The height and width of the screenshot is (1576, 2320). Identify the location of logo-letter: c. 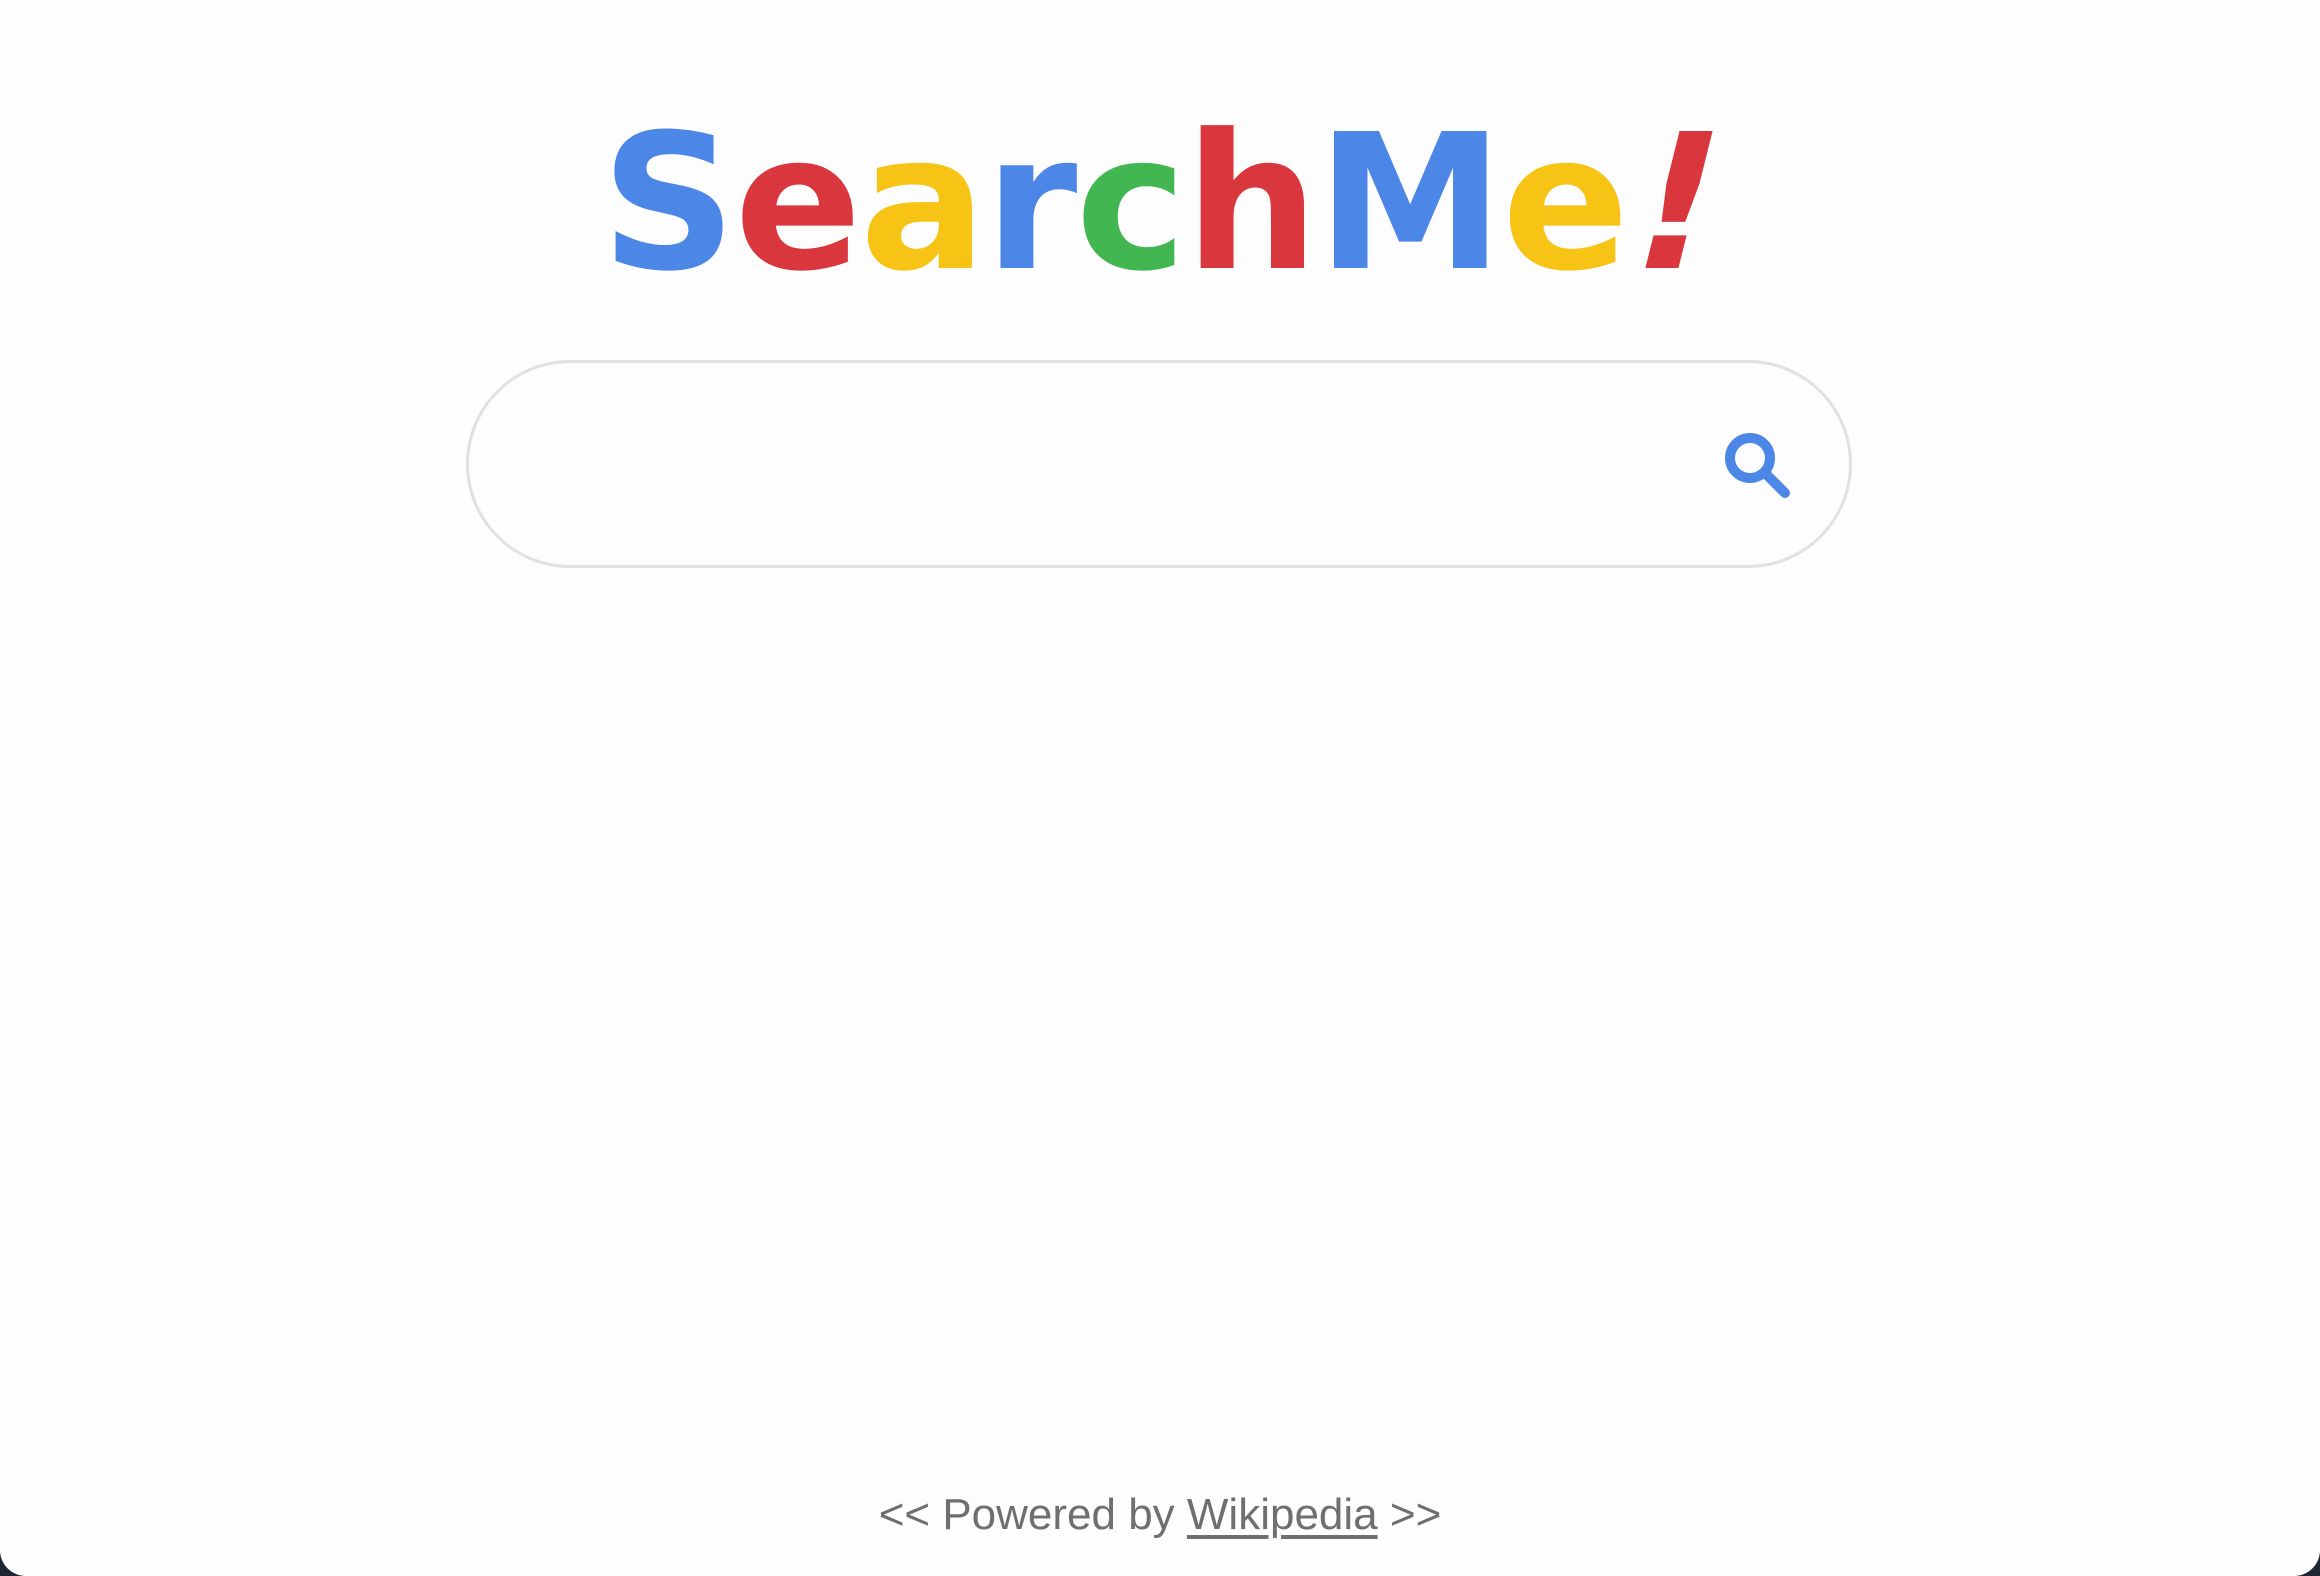
(1130, 203).